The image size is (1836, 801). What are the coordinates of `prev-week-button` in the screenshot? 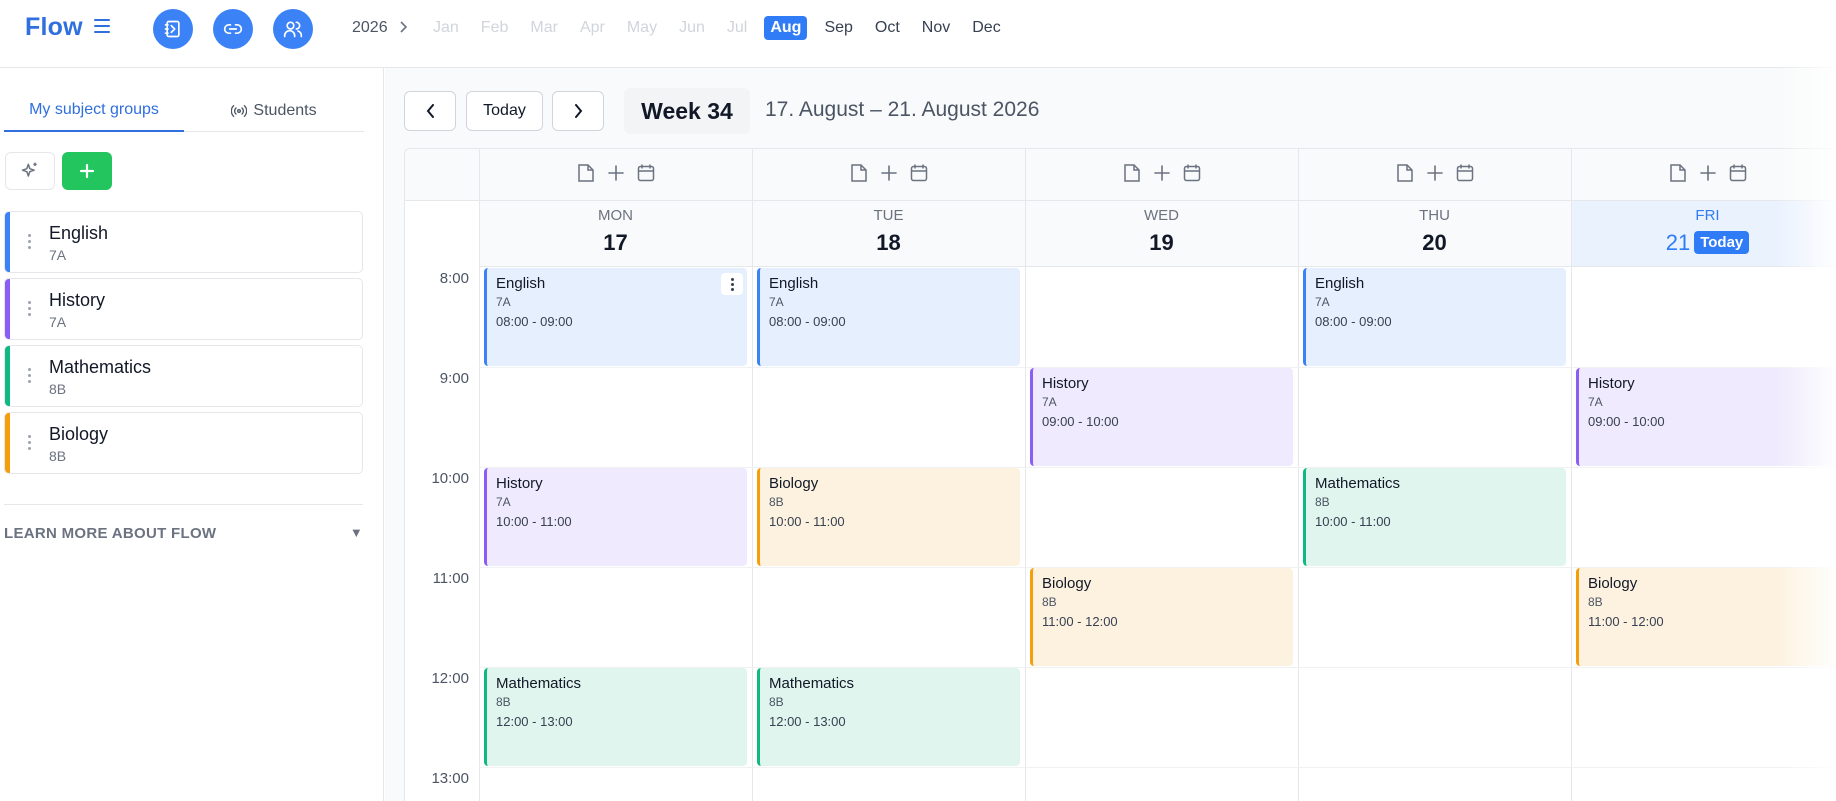 It's located at (430, 111).